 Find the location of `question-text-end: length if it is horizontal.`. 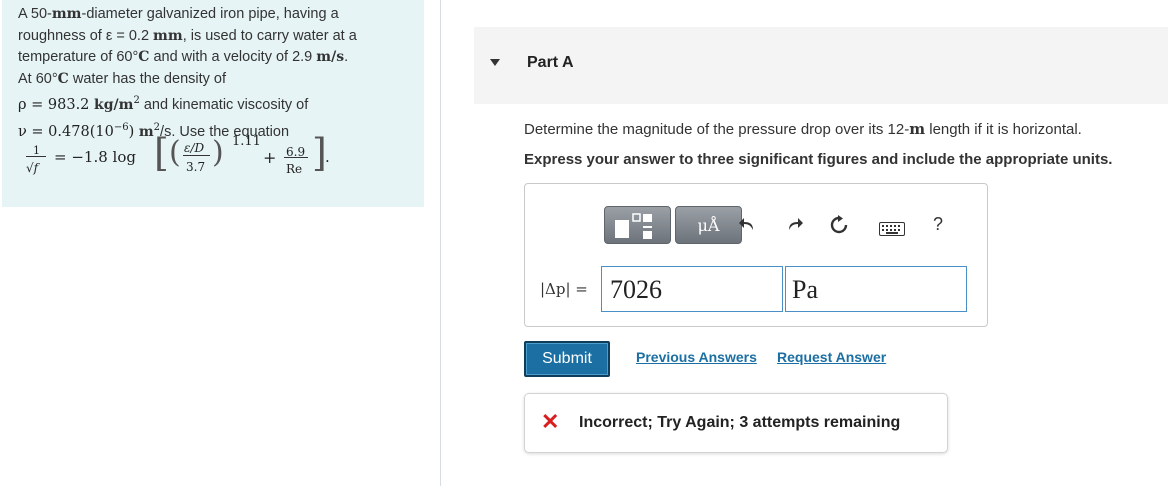

question-text-end: length if it is horizontal. is located at coordinates (1003, 129).